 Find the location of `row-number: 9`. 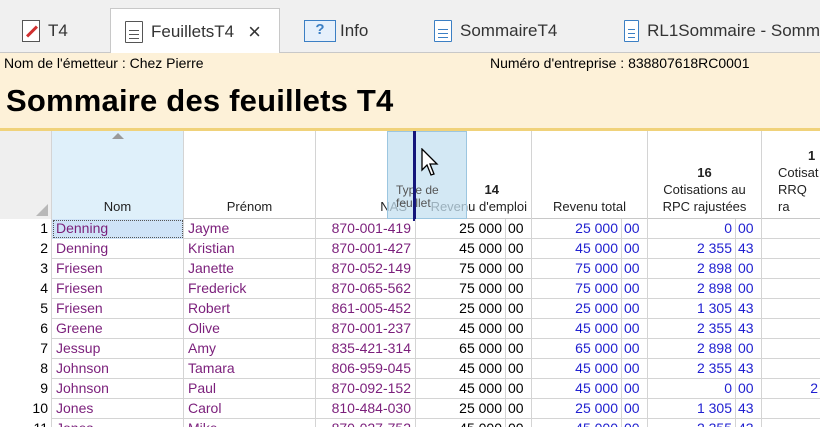

row-number: 9 is located at coordinates (26, 389).